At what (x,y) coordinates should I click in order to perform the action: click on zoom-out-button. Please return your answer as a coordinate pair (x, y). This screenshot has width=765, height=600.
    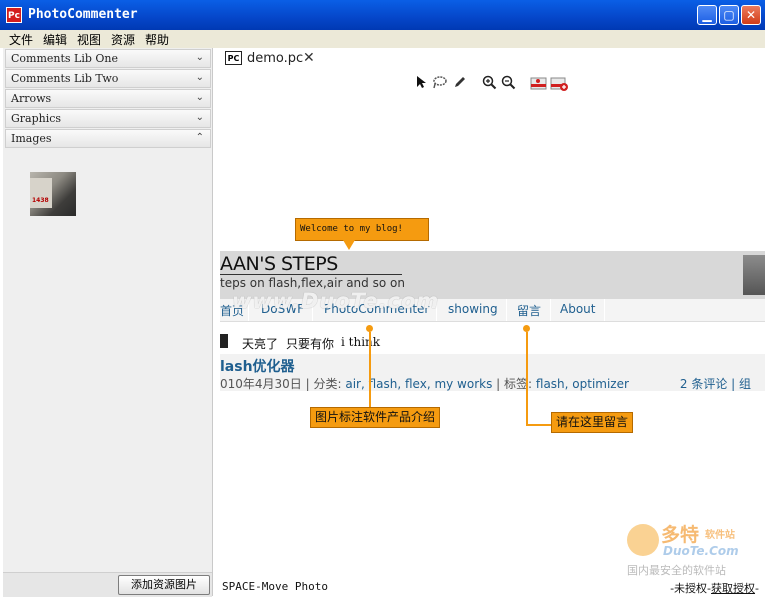
    Looking at the image, I should click on (508, 83).